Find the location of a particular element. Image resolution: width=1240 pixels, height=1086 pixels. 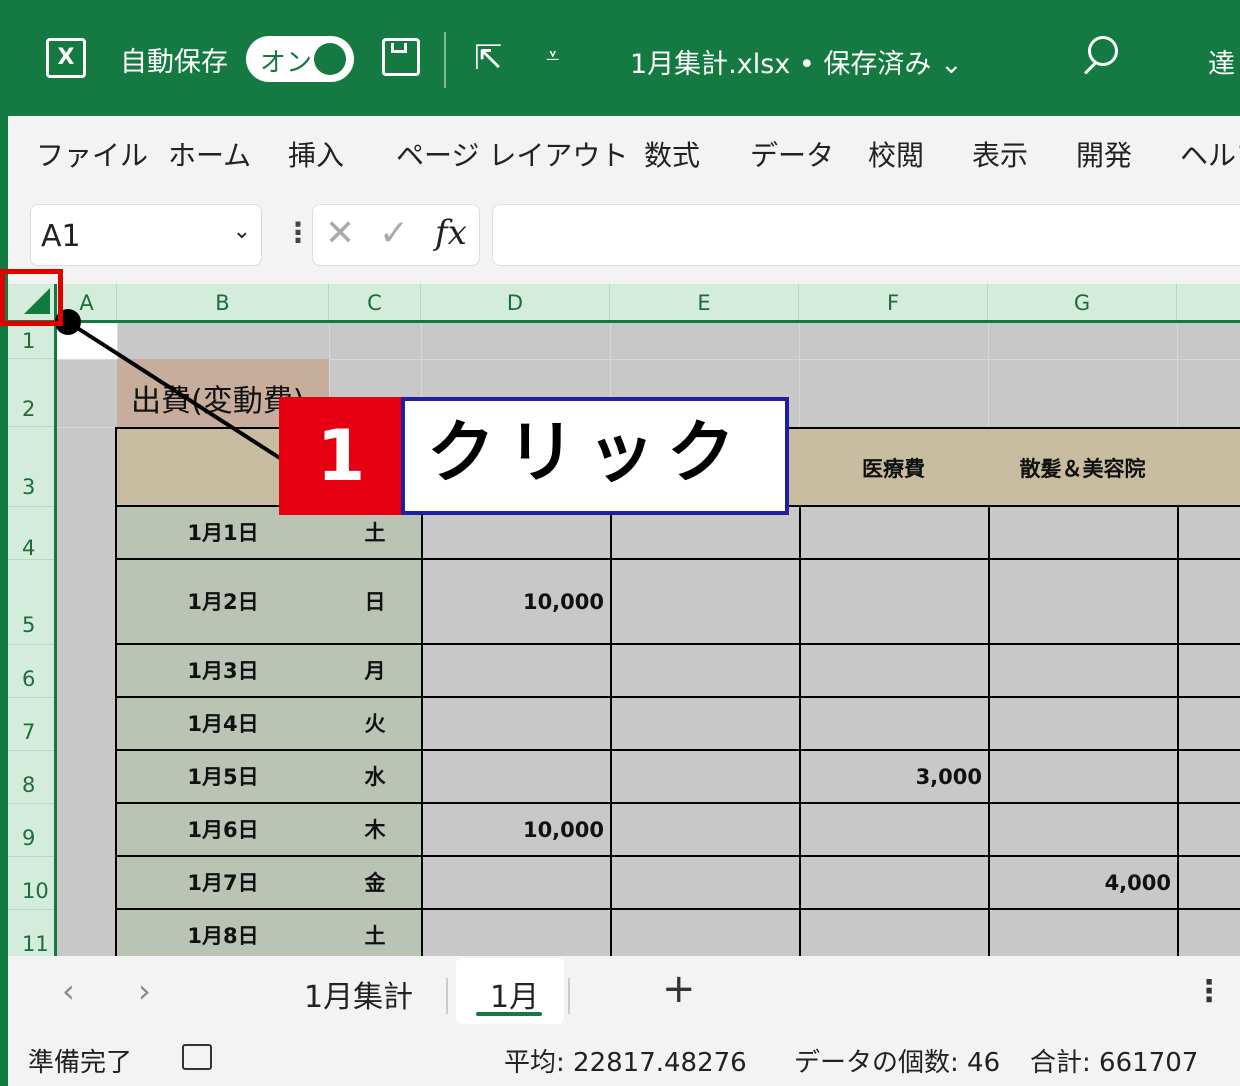

accessibility-icon is located at coordinates (197, 1057).